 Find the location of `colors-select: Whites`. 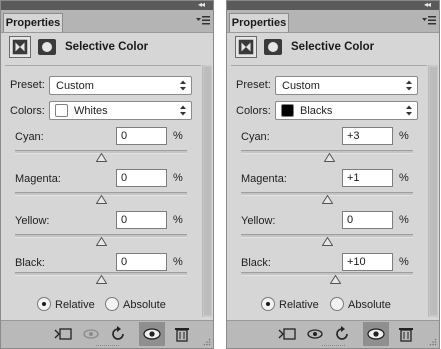

colors-select: Whites is located at coordinates (120, 110).